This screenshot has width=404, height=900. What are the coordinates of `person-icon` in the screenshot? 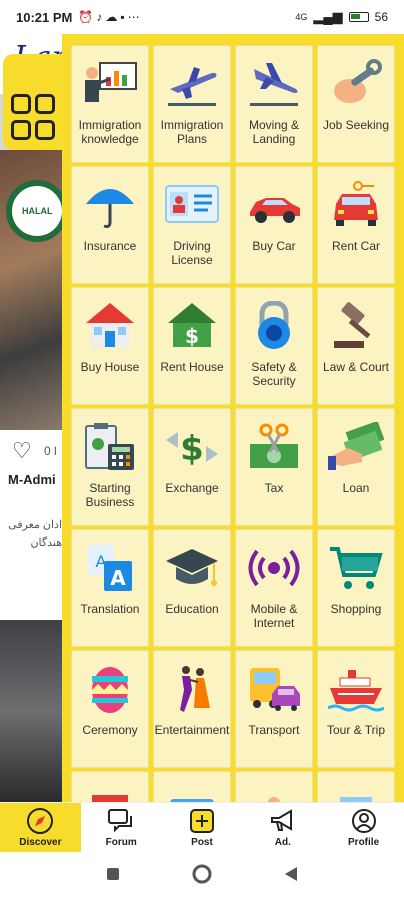 It's located at (364, 821).